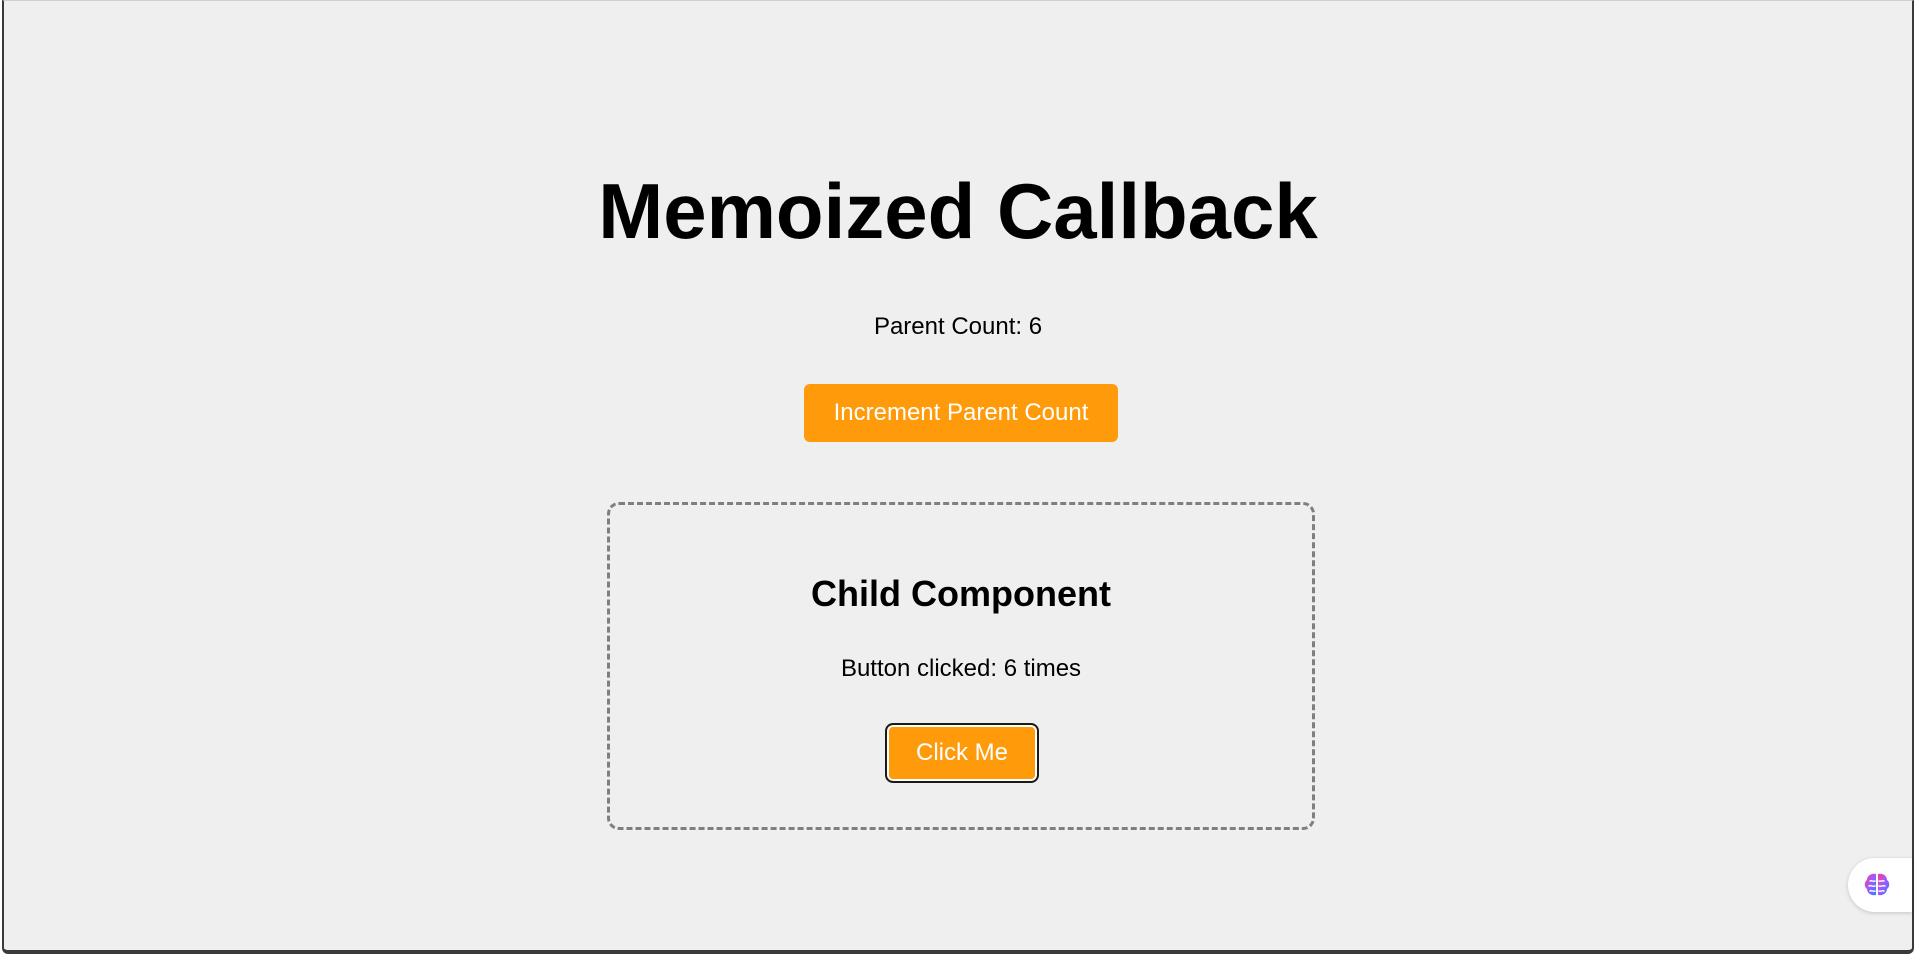 The height and width of the screenshot is (964, 1919). I want to click on button-clicked-count-text: Button clicked: 6 times, so click(961, 668).